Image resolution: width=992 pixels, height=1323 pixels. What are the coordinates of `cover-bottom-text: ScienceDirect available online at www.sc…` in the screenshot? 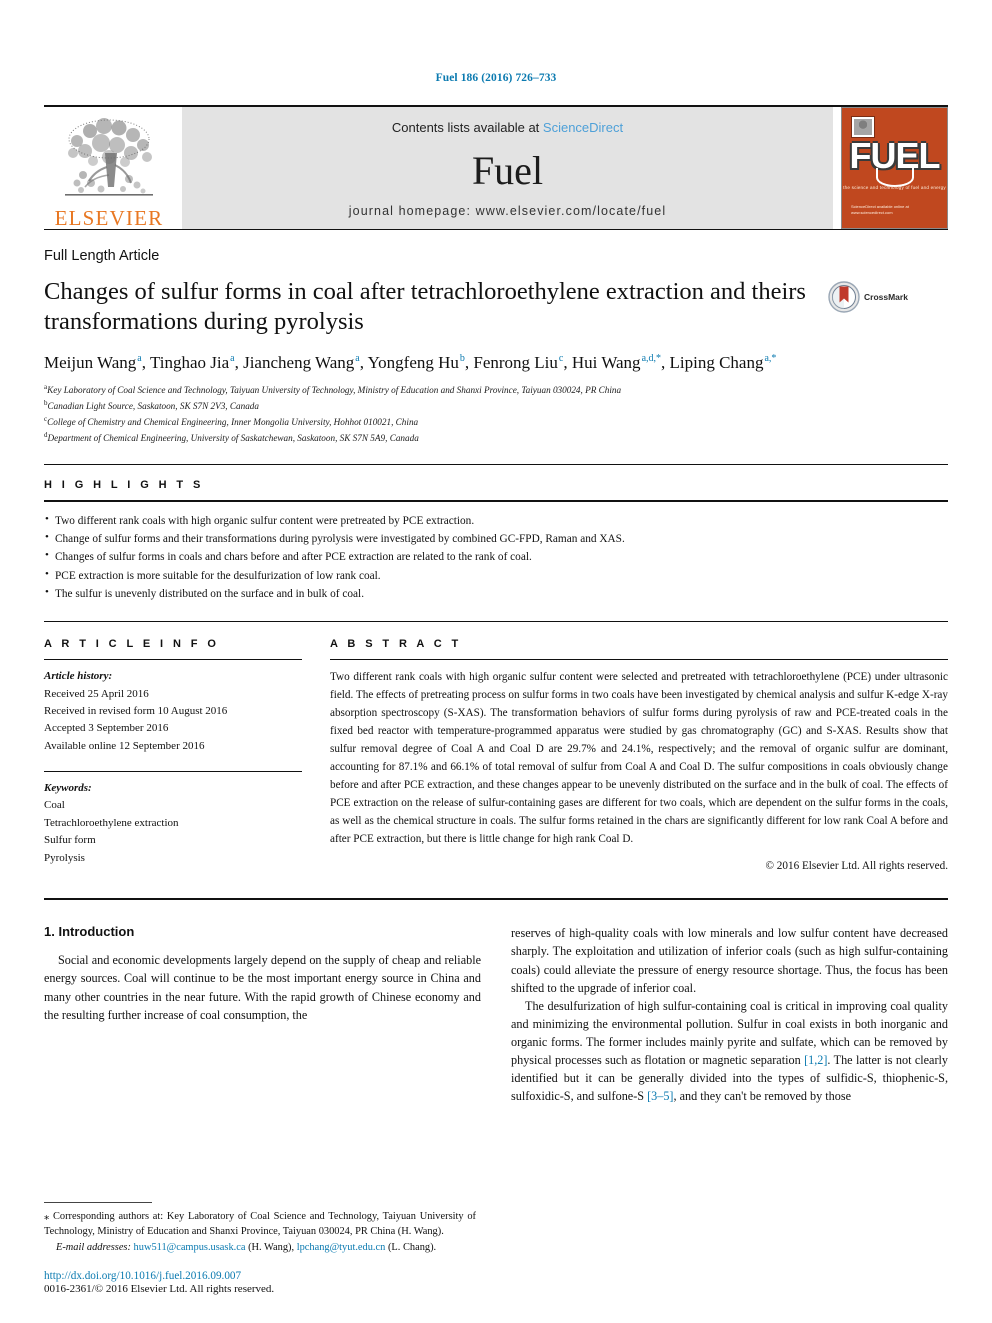 It's located at (880, 210).